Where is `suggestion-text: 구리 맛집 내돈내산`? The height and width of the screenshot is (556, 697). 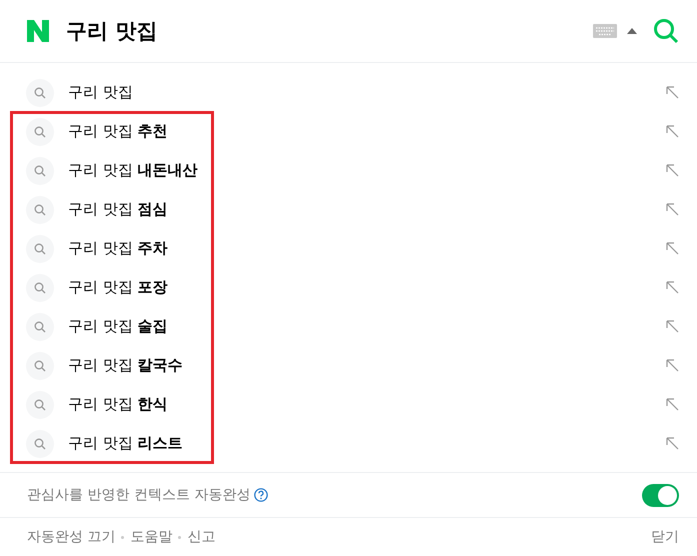
suggestion-text: 구리 맛집 내돈내산 is located at coordinates (133, 170).